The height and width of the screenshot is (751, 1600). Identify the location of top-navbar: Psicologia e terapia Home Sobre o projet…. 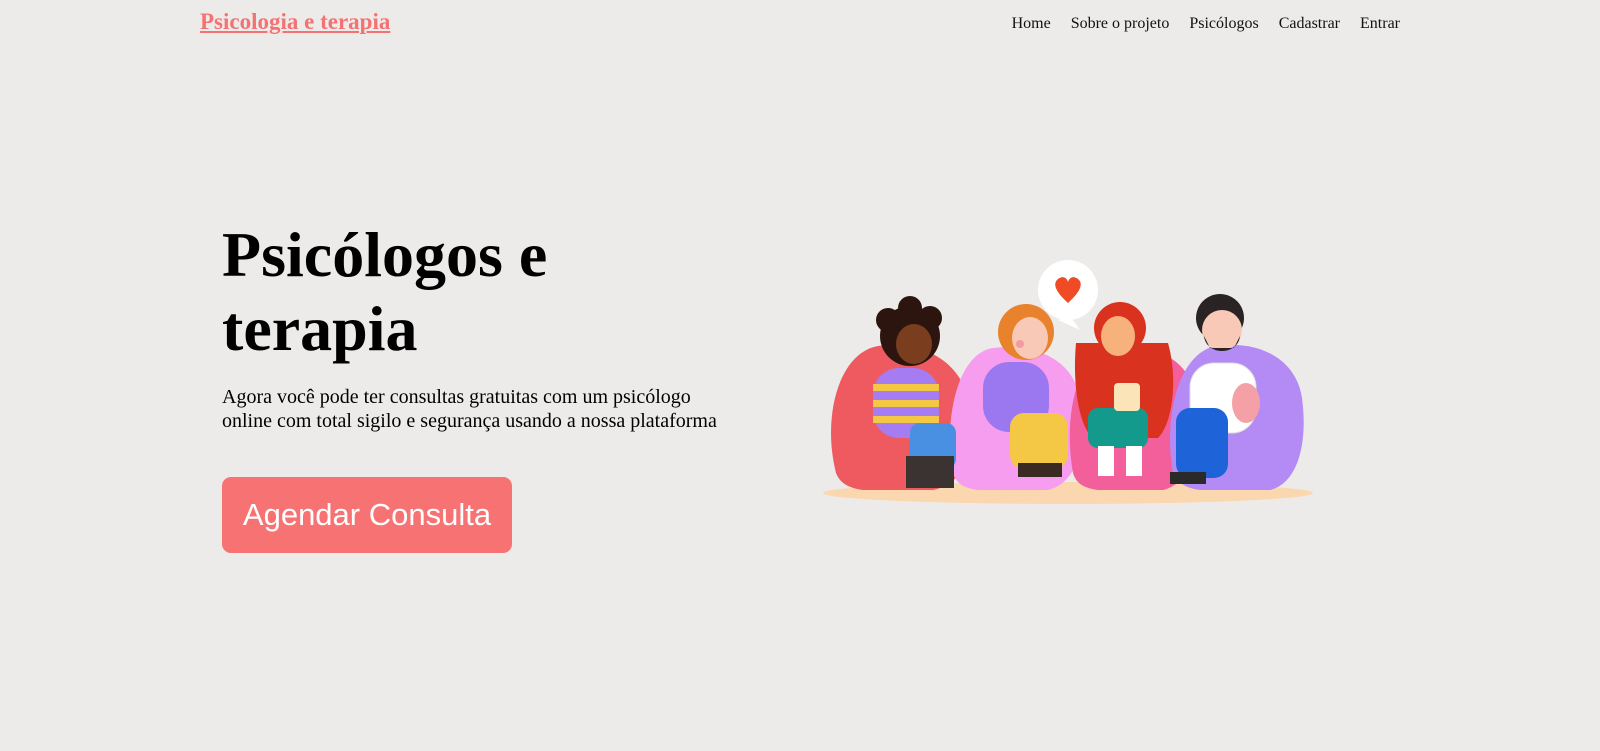
(800, 25).